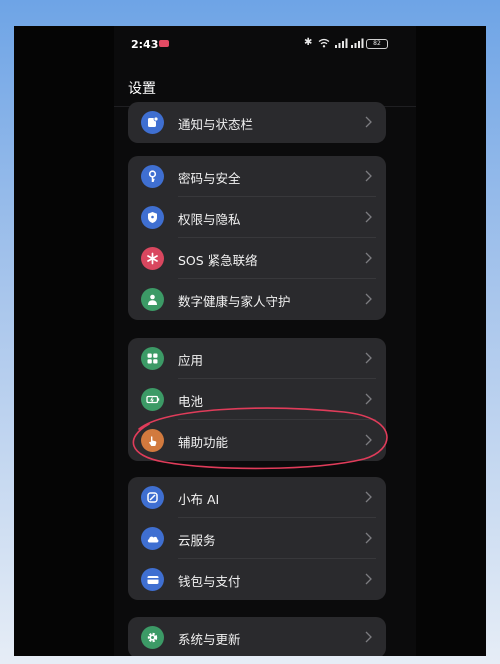 This screenshot has width=500, height=664. What do you see at coordinates (209, 178) in the screenshot?
I see `settings-item-label: 密码与安全` at bounding box center [209, 178].